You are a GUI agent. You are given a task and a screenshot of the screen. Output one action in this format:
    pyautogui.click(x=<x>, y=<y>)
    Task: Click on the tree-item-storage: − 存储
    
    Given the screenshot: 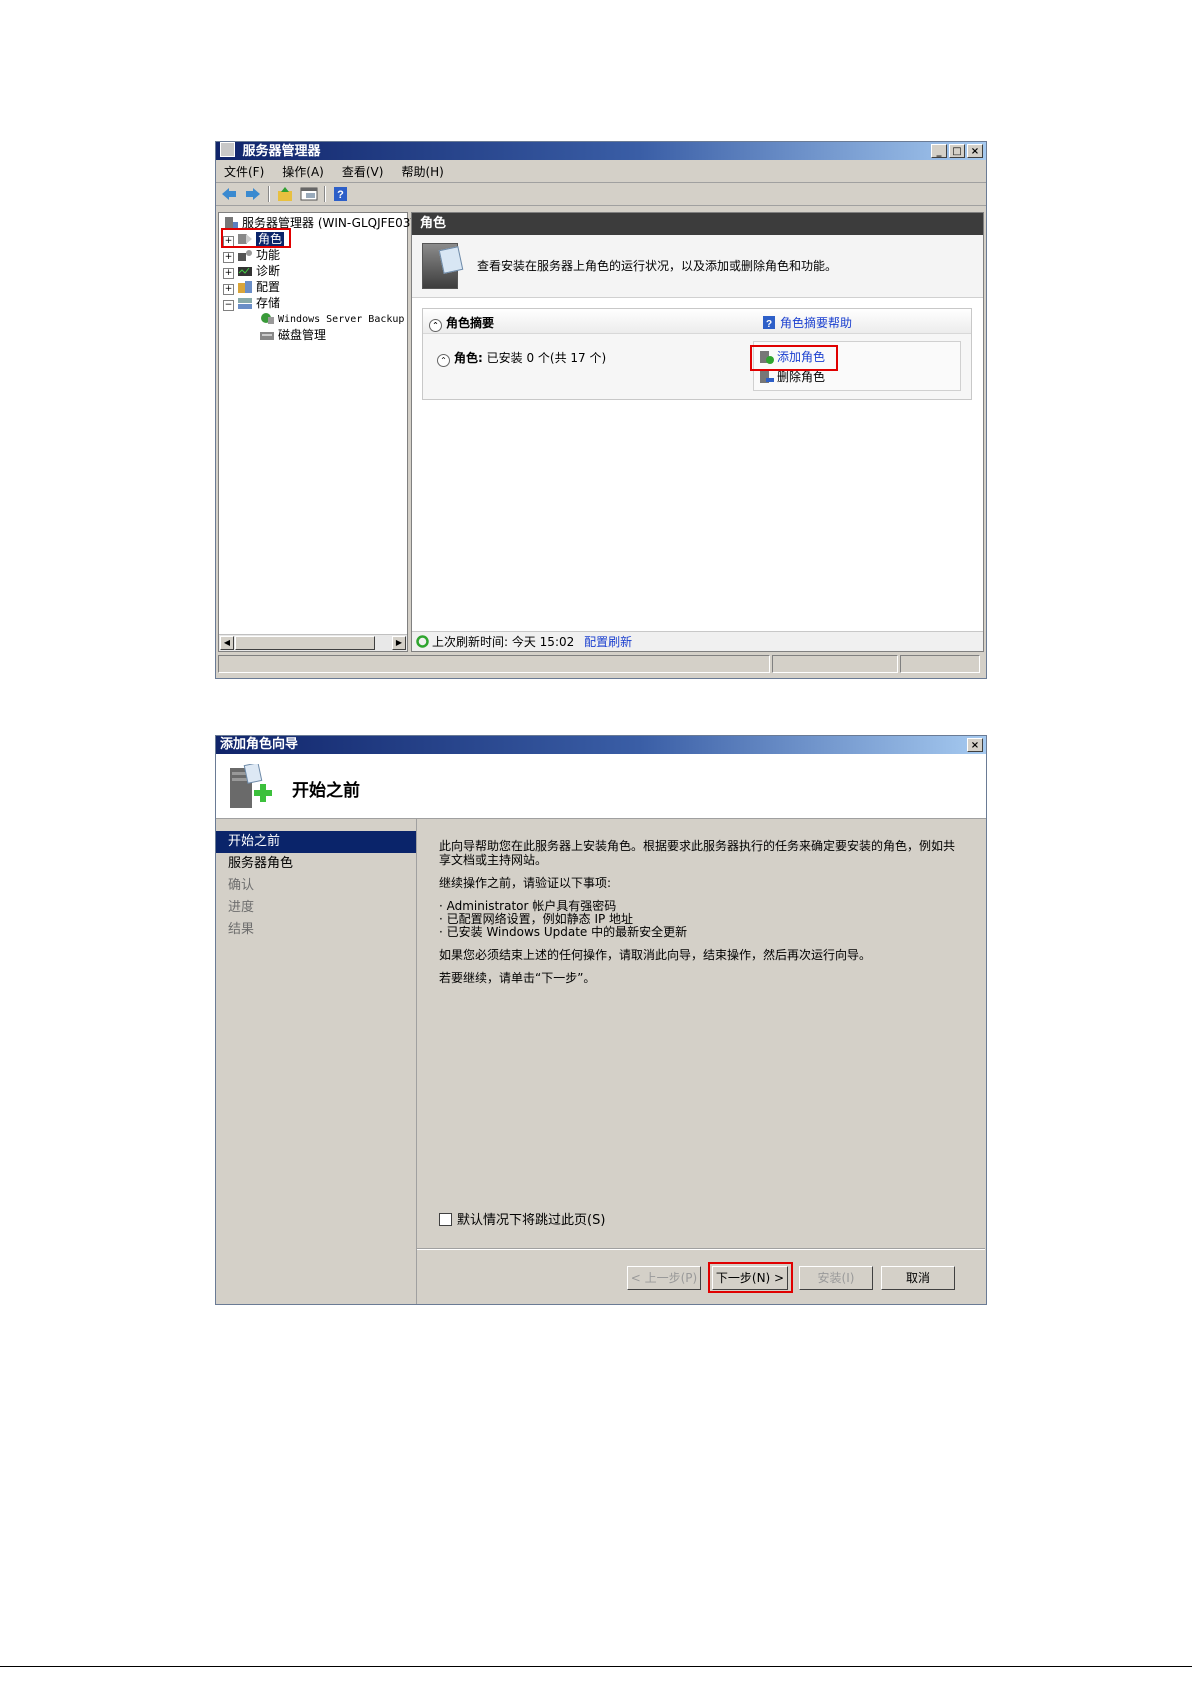 What is the action you would take?
    pyautogui.click(x=251, y=303)
    